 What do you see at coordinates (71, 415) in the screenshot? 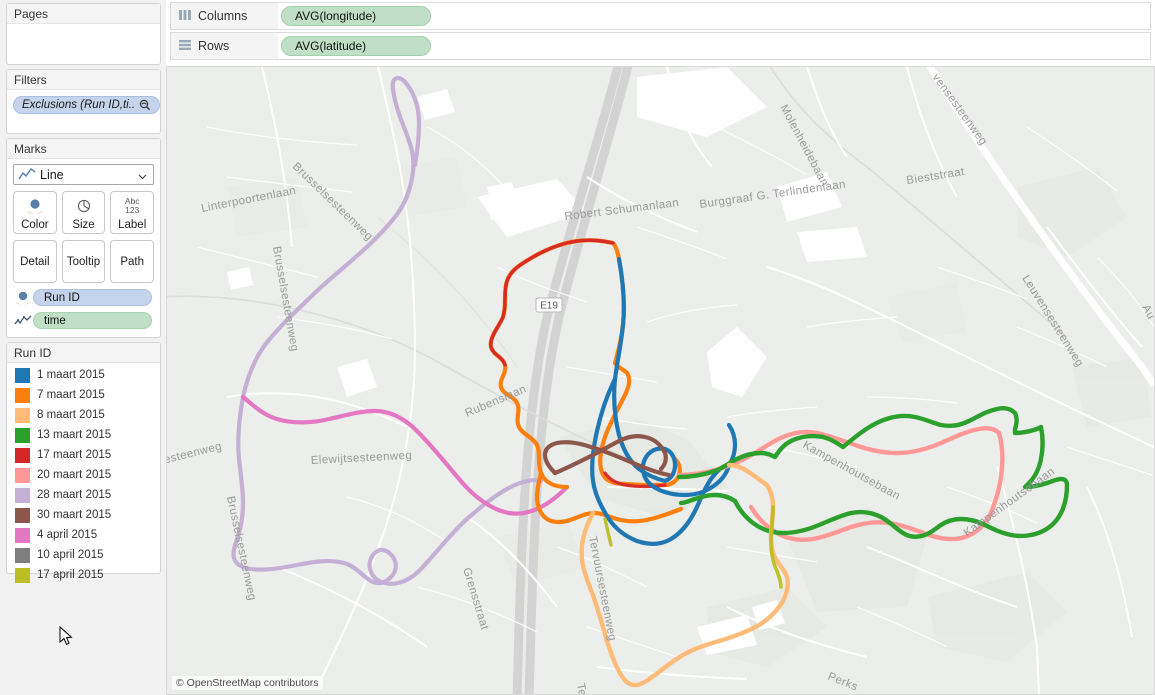
I see `legend-item-label: 8 maart 2015` at bounding box center [71, 415].